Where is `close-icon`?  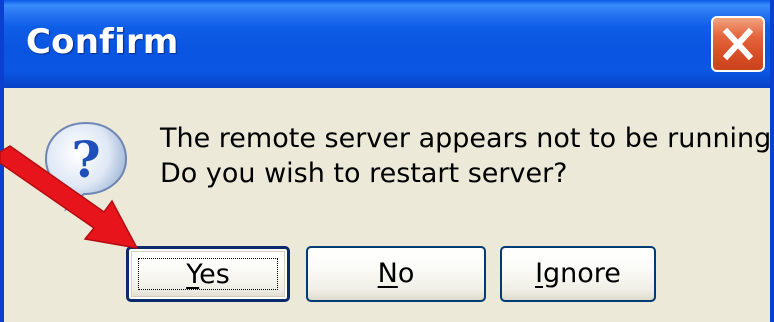 close-icon is located at coordinates (738, 44).